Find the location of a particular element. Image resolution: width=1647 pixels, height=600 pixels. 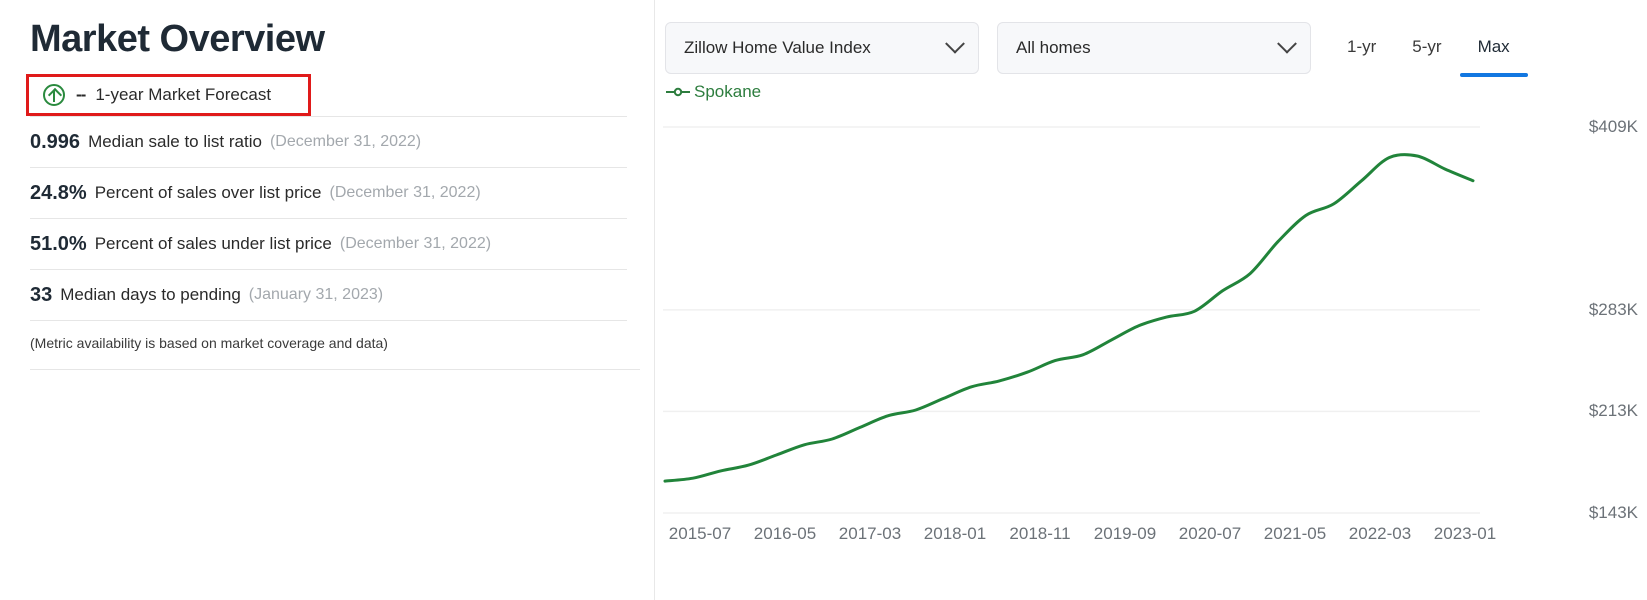

x-axis-tick-label: 2017-03 is located at coordinates (870, 533).